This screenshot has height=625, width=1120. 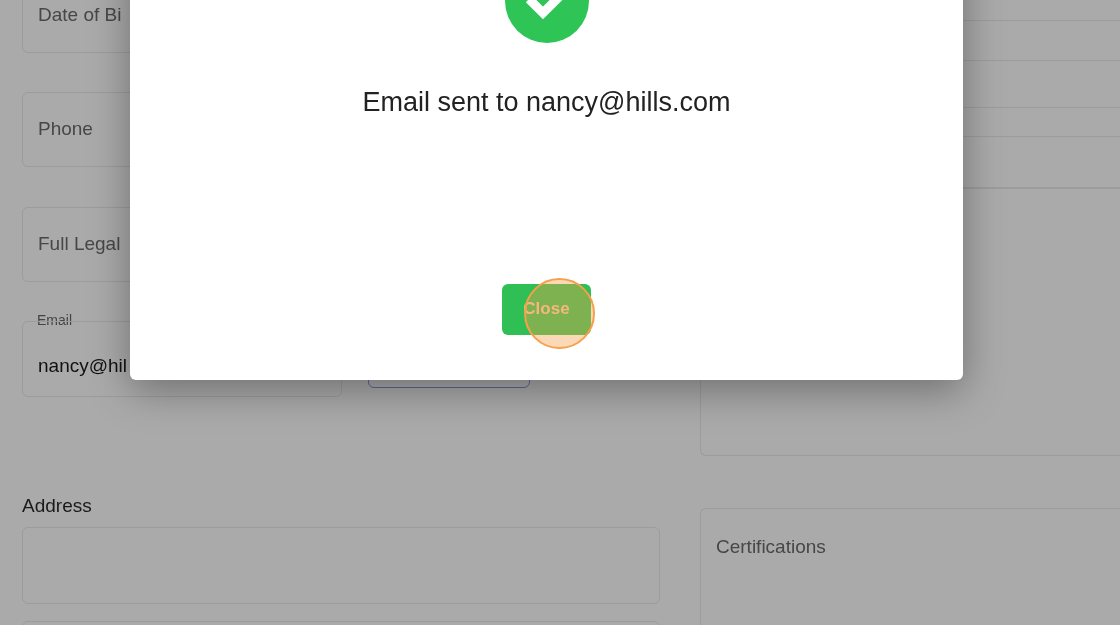 I want to click on address-label: Address, so click(x=57, y=506).